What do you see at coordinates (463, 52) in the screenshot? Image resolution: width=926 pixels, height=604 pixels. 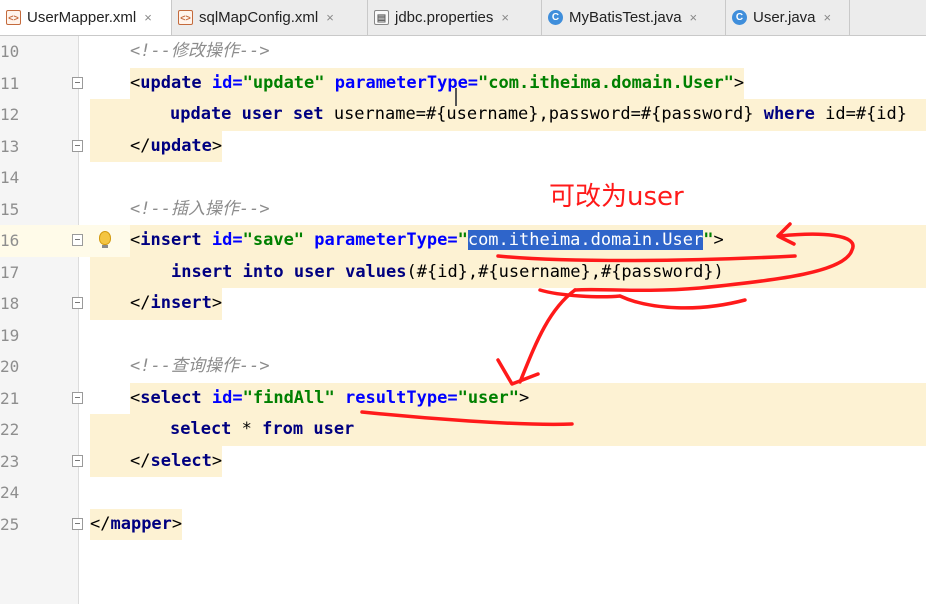 I see `code-line: 10 <!--修改操作-->` at bounding box center [463, 52].